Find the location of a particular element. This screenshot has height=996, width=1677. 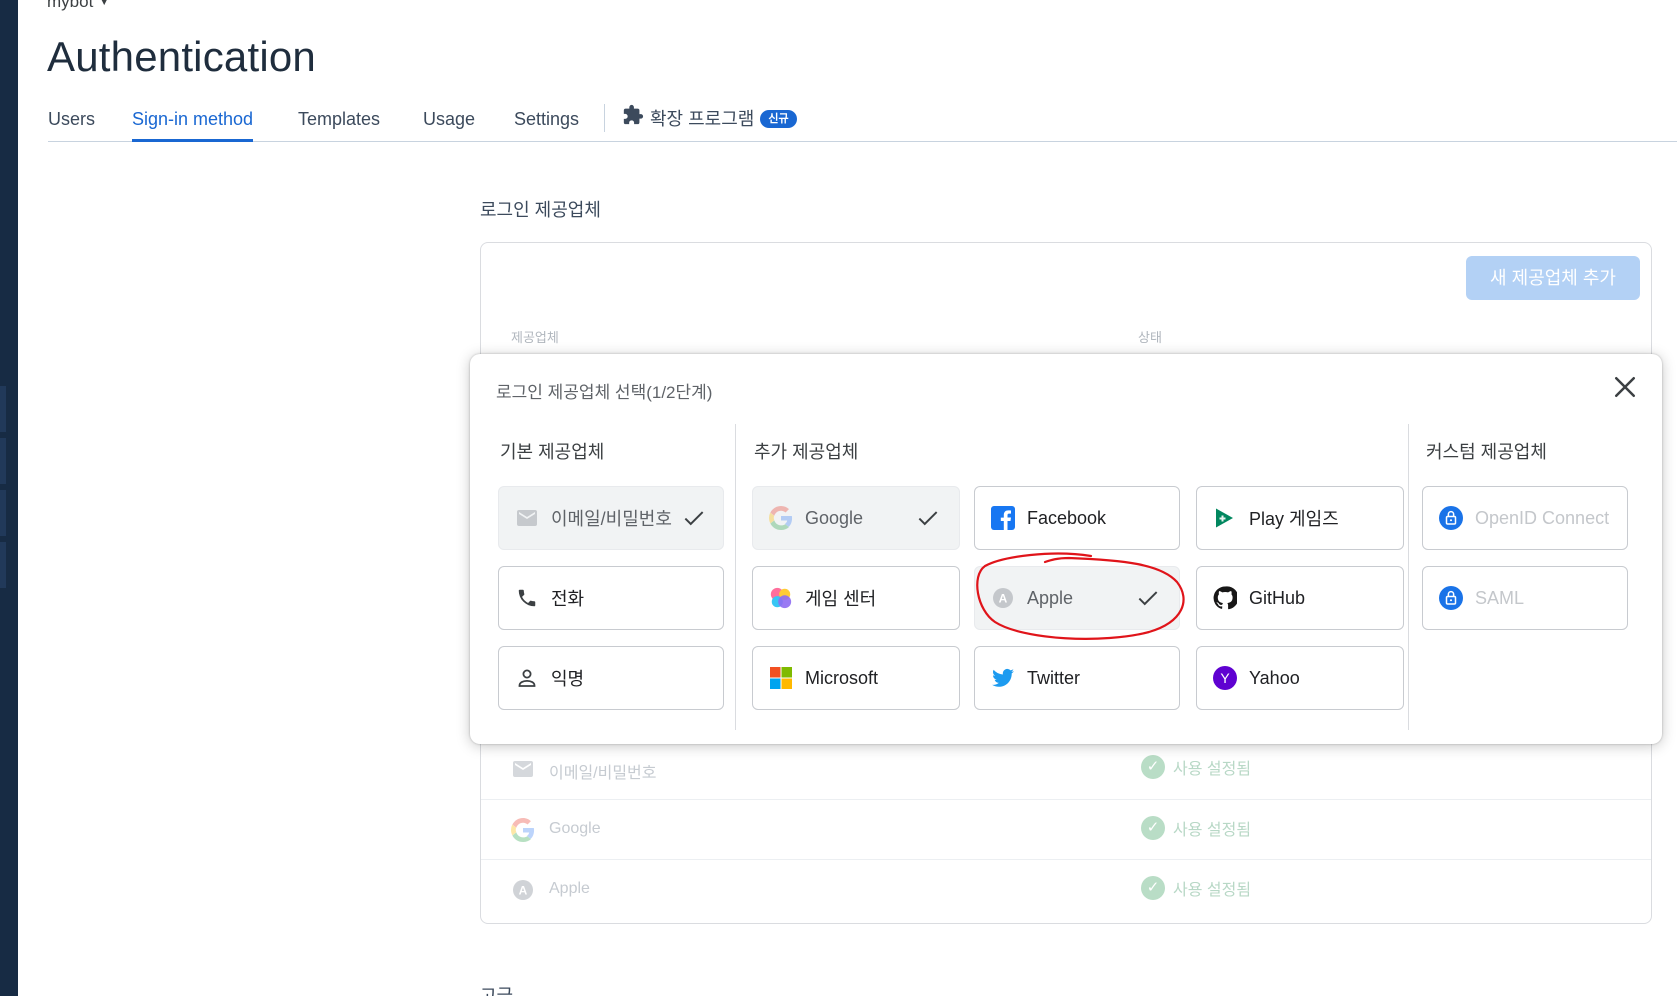

play-games-icon is located at coordinates (1225, 518).